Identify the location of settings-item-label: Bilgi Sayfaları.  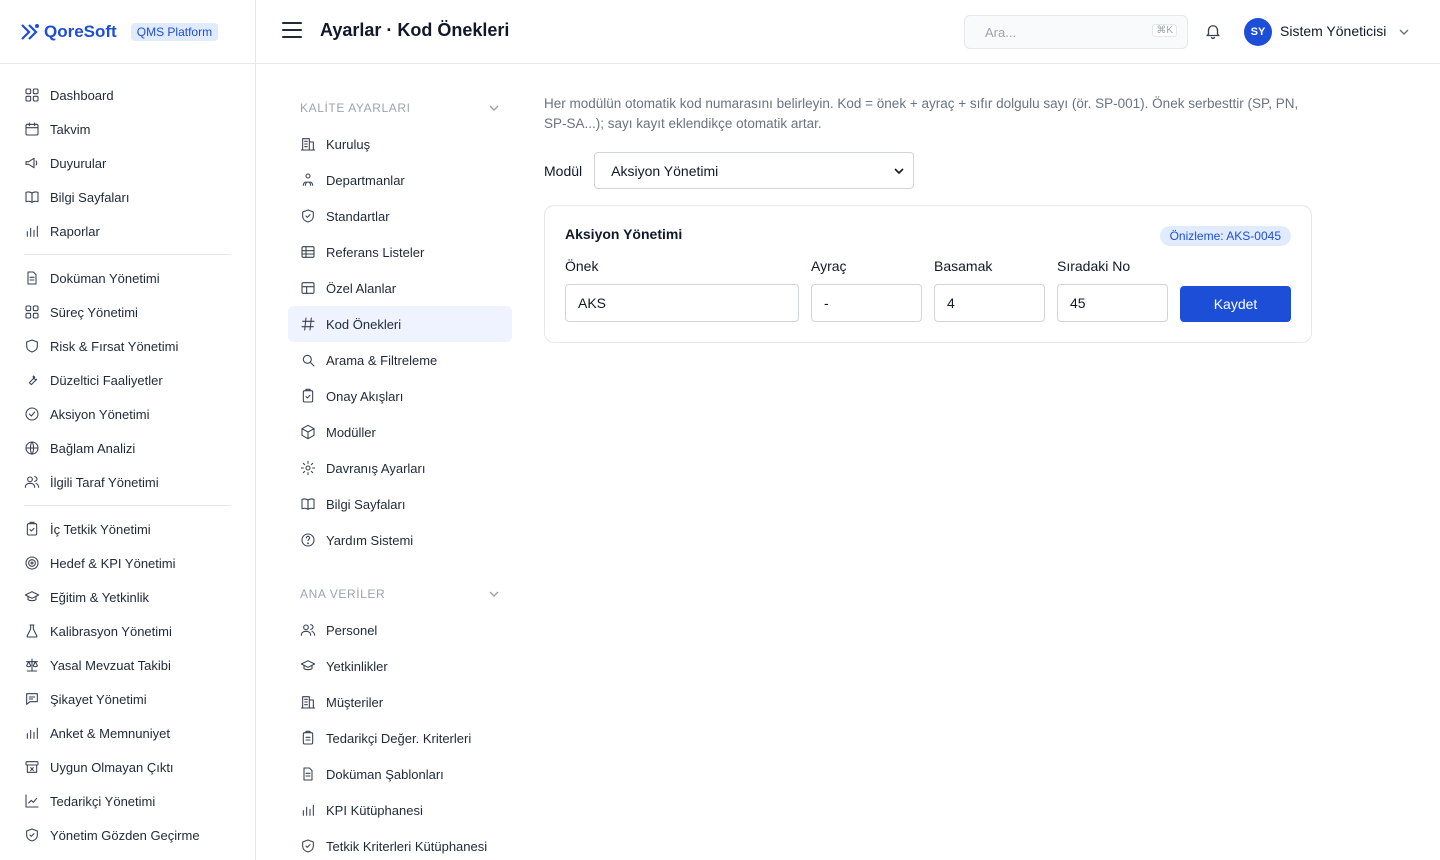
(366, 504).